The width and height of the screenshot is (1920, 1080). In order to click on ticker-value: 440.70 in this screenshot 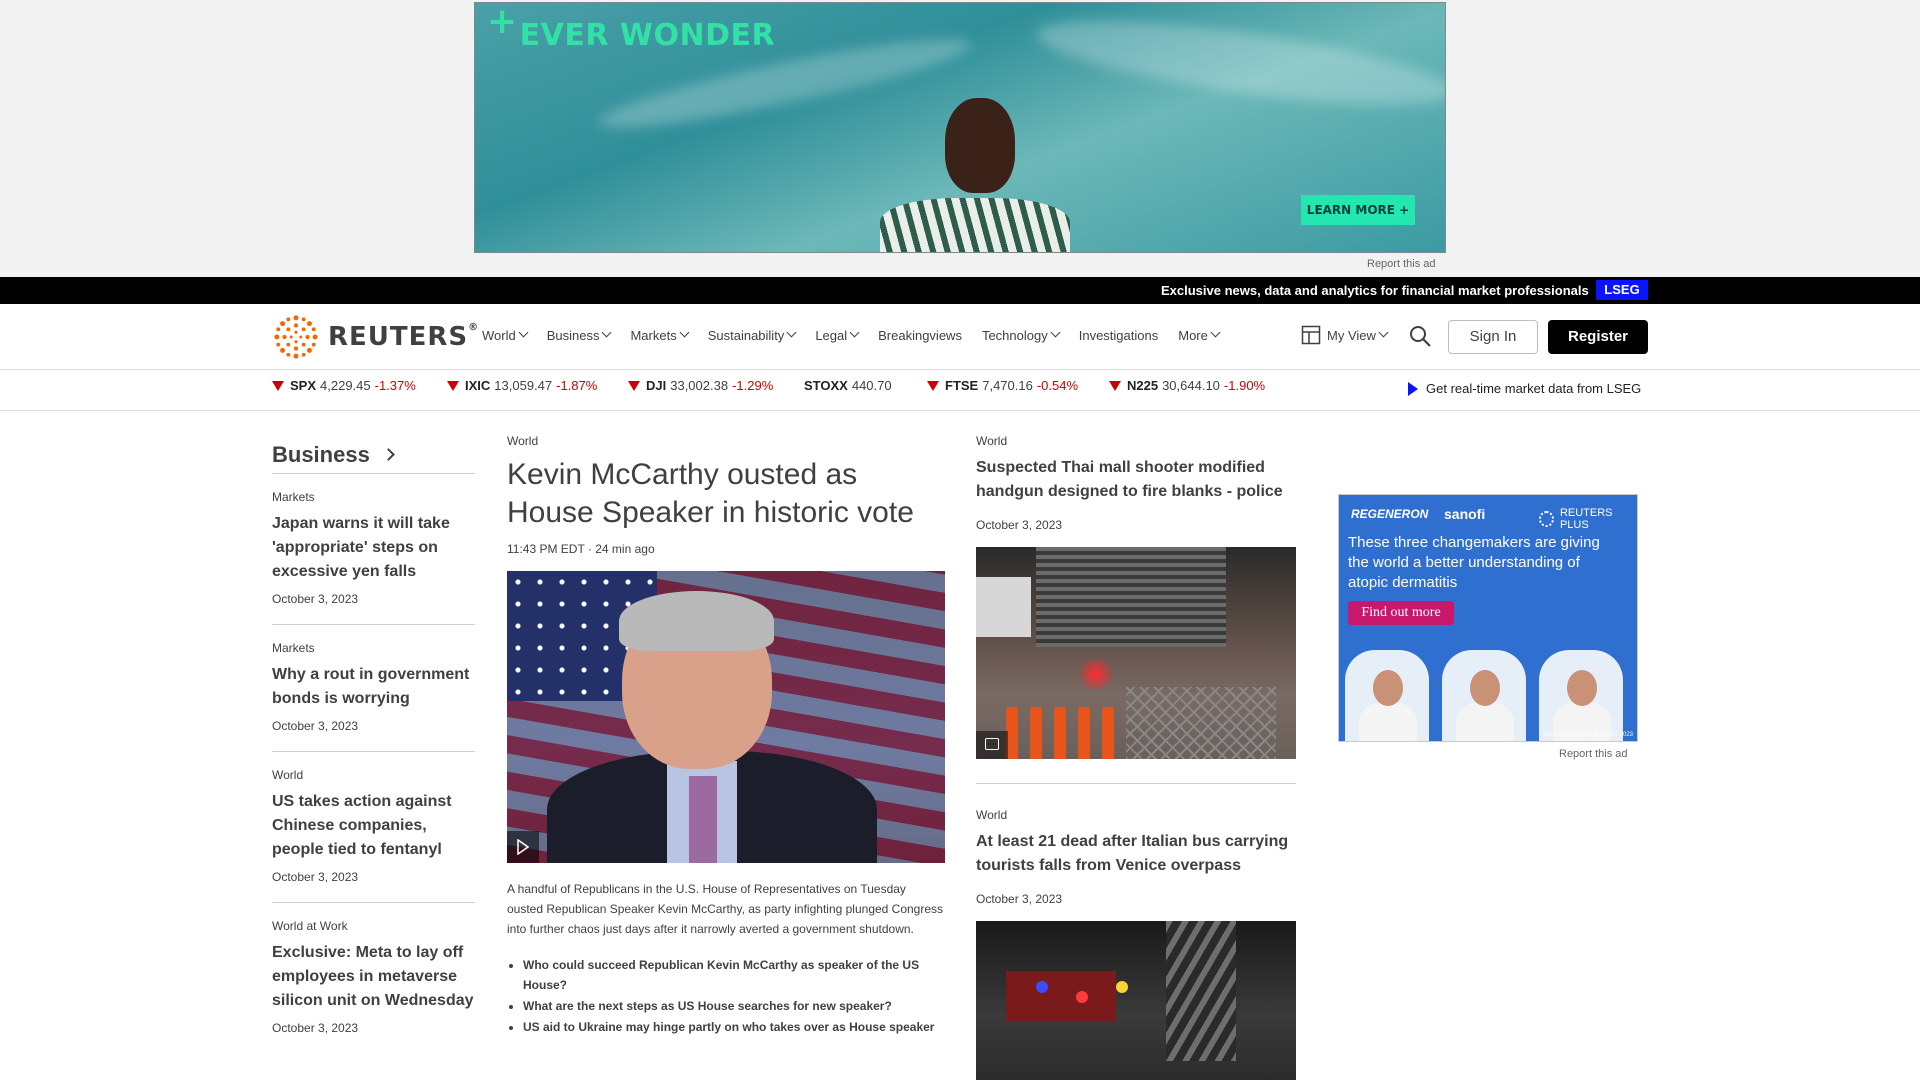, I will do `click(871, 385)`.